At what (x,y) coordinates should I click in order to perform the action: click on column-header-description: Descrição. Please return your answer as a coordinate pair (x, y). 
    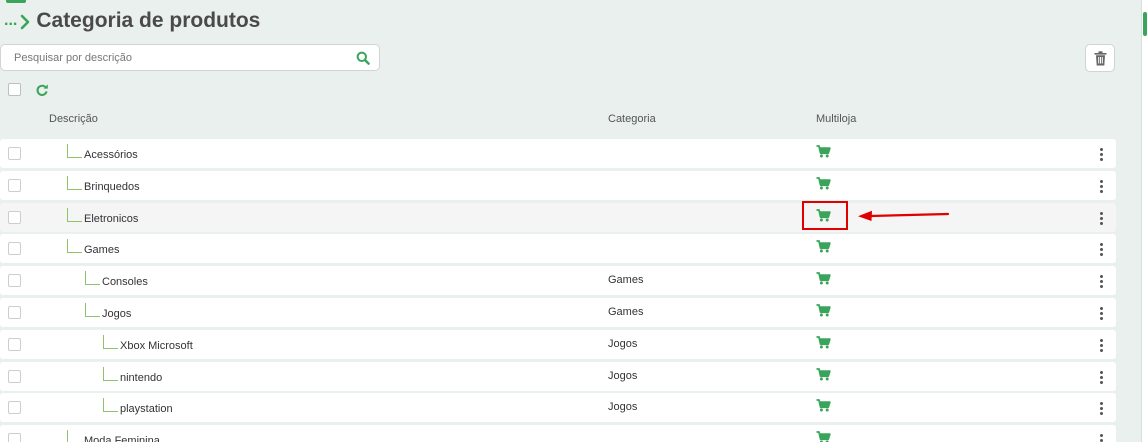
    Looking at the image, I should click on (73, 119).